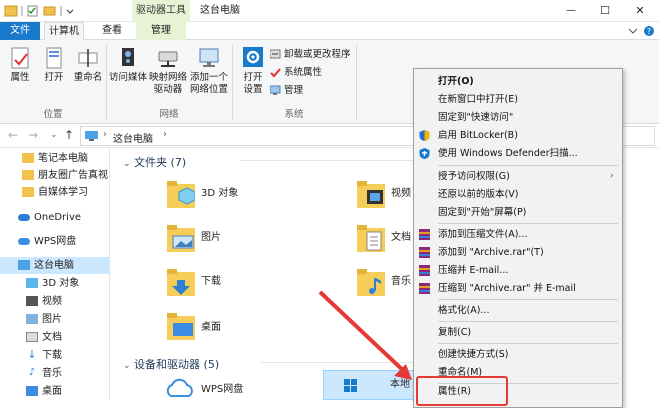 Image resolution: width=659 pixels, height=408 pixels. What do you see at coordinates (24, 265) in the screenshot?
I see `computer-icon` at bounding box center [24, 265].